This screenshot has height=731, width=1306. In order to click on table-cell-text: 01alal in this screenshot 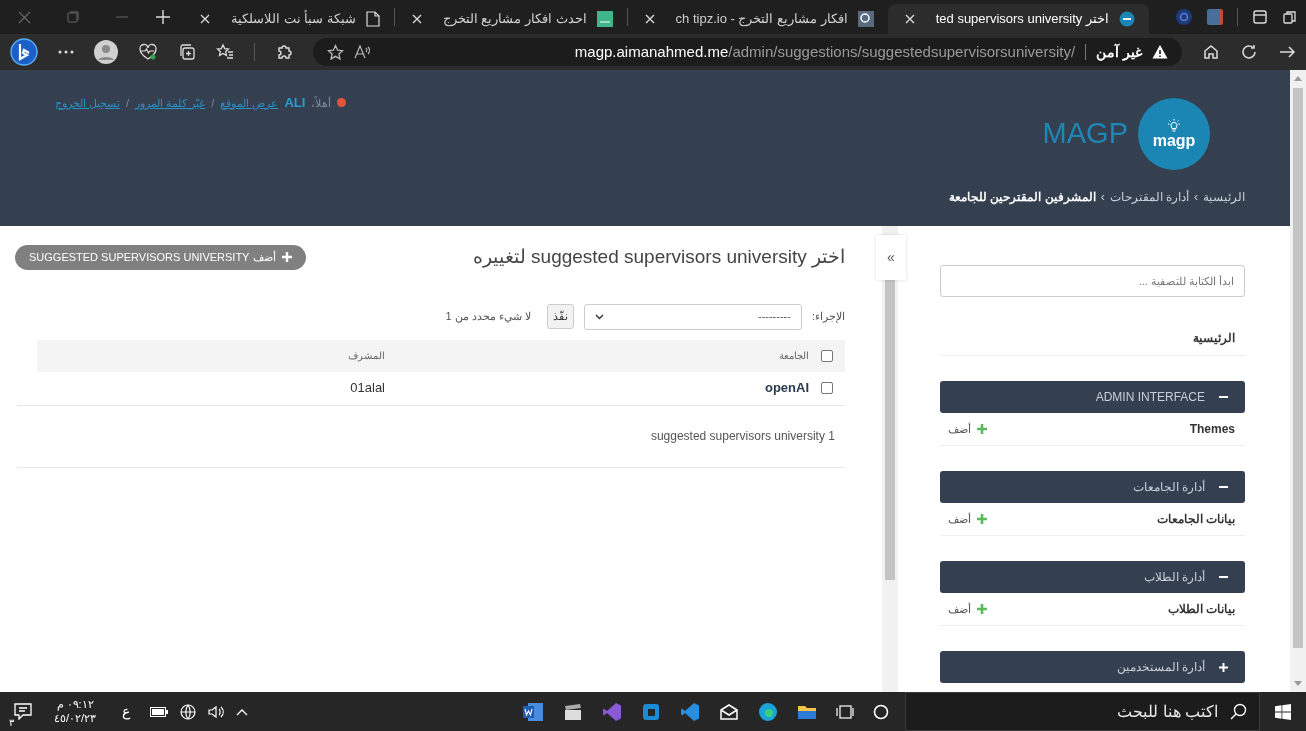, I will do `click(367, 388)`.